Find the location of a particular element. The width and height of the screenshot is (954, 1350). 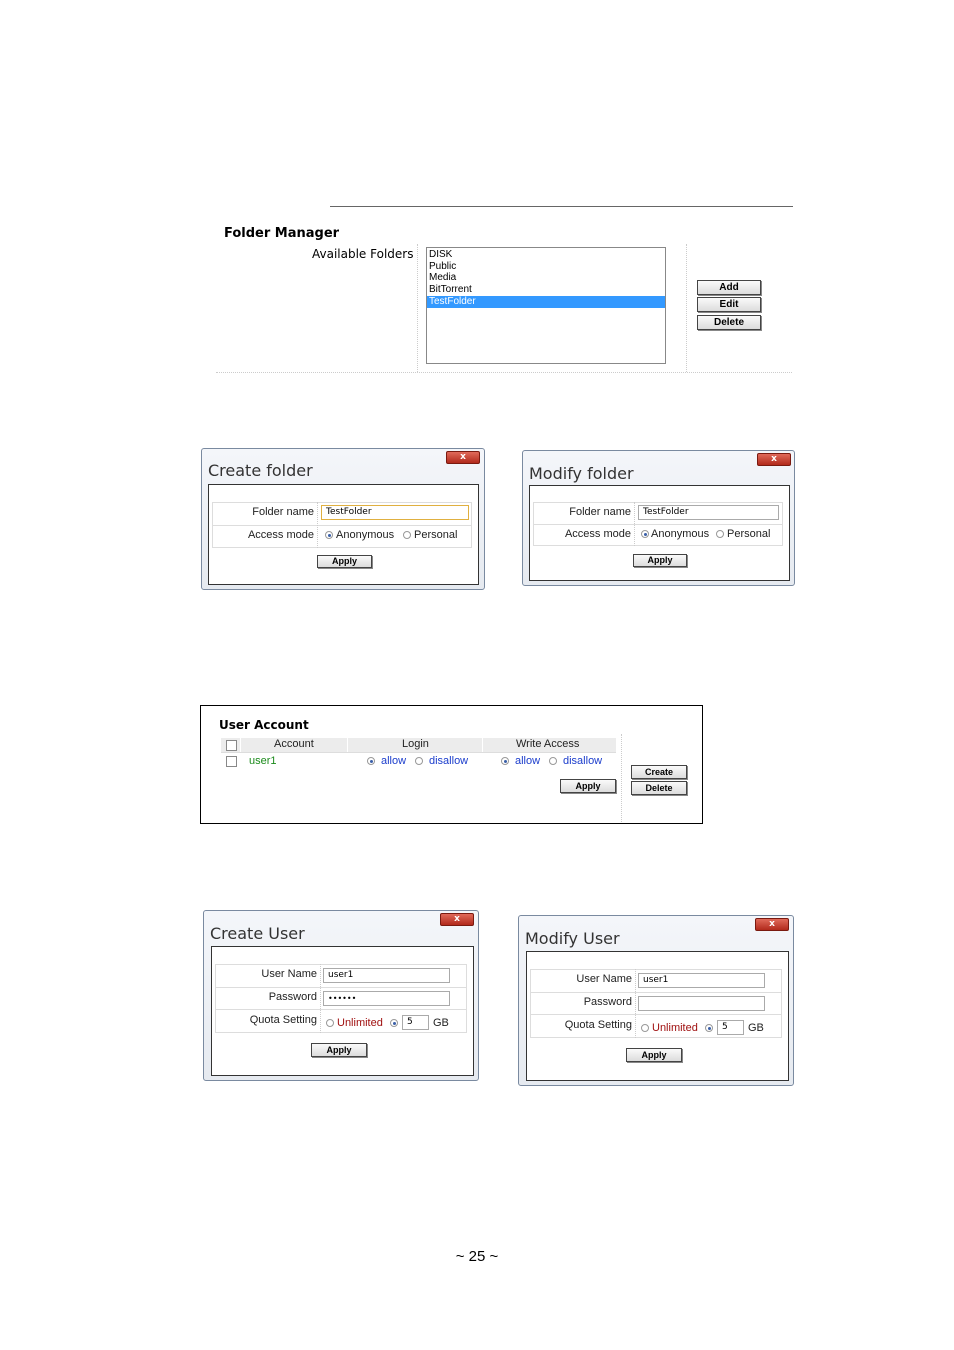

add-button: Add is located at coordinates (729, 287).